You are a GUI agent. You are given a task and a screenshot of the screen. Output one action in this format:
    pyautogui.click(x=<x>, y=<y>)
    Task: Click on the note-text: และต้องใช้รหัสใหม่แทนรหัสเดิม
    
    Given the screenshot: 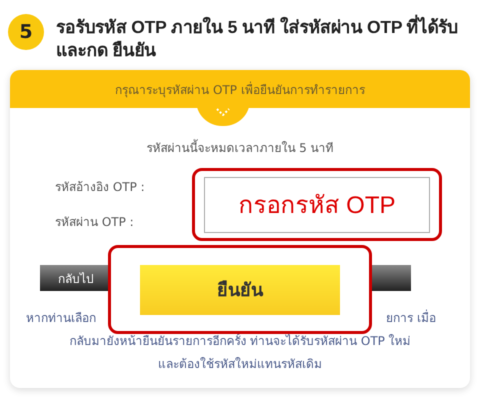 What is the action you would take?
    pyautogui.click(x=240, y=364)
    